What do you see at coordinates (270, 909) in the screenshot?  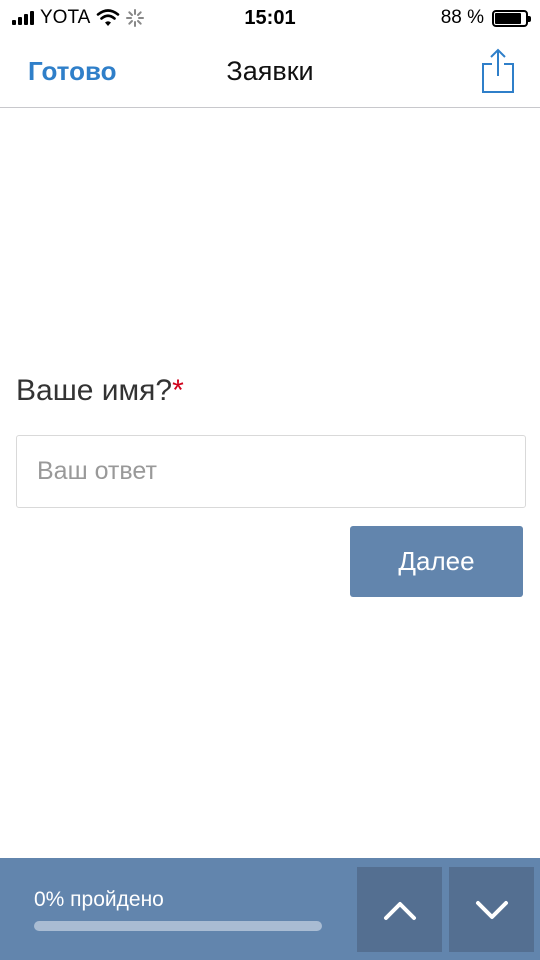 I see `bottom-bar: 0% пройдено` at bounding box center [270, 909].